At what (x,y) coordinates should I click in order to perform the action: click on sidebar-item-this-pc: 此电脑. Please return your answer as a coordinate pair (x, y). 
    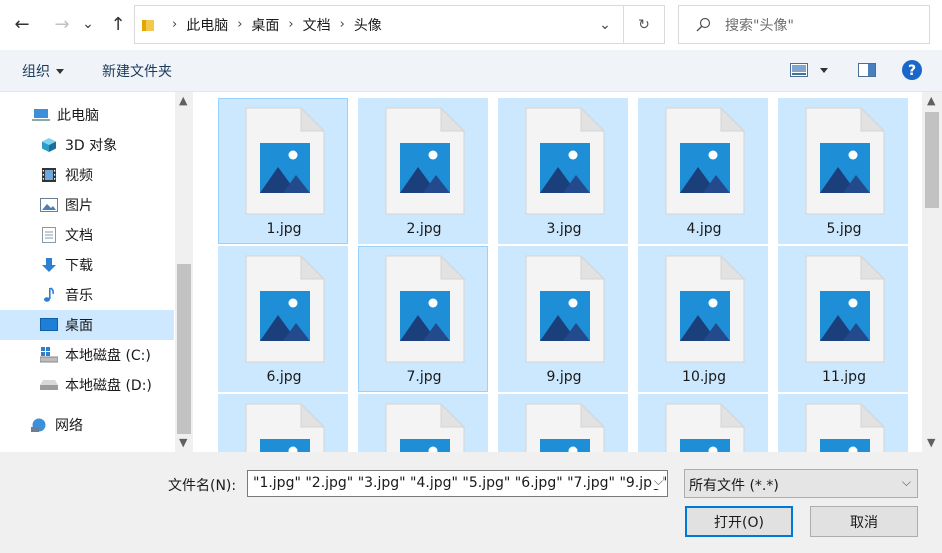
    Looking at the image, I should click on (87, 115).